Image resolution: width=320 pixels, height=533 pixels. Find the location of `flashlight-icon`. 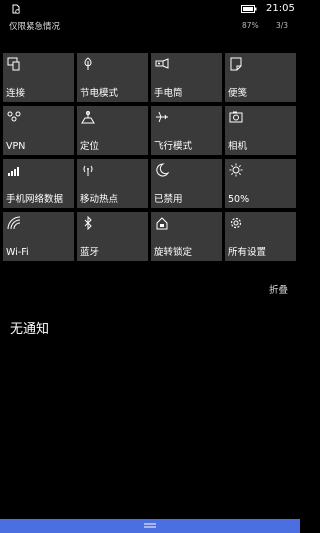

flashlight-icon is located at coordinates (162, 63).